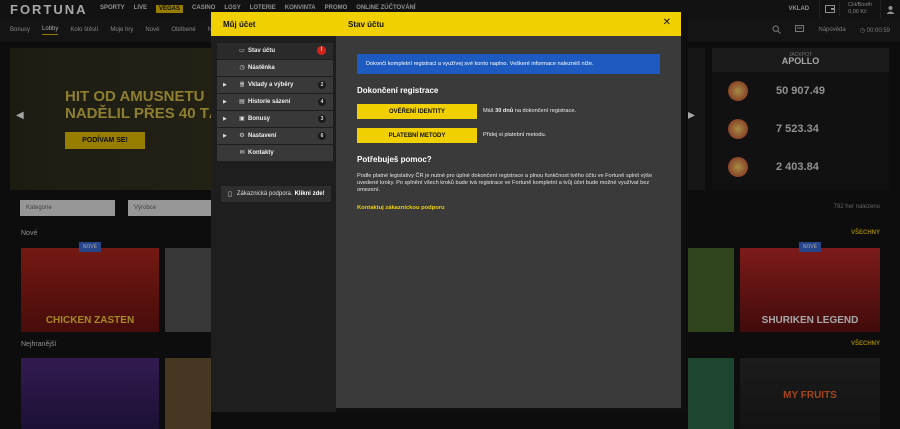  I want to click on count-badge: 4, so click(322, 102).